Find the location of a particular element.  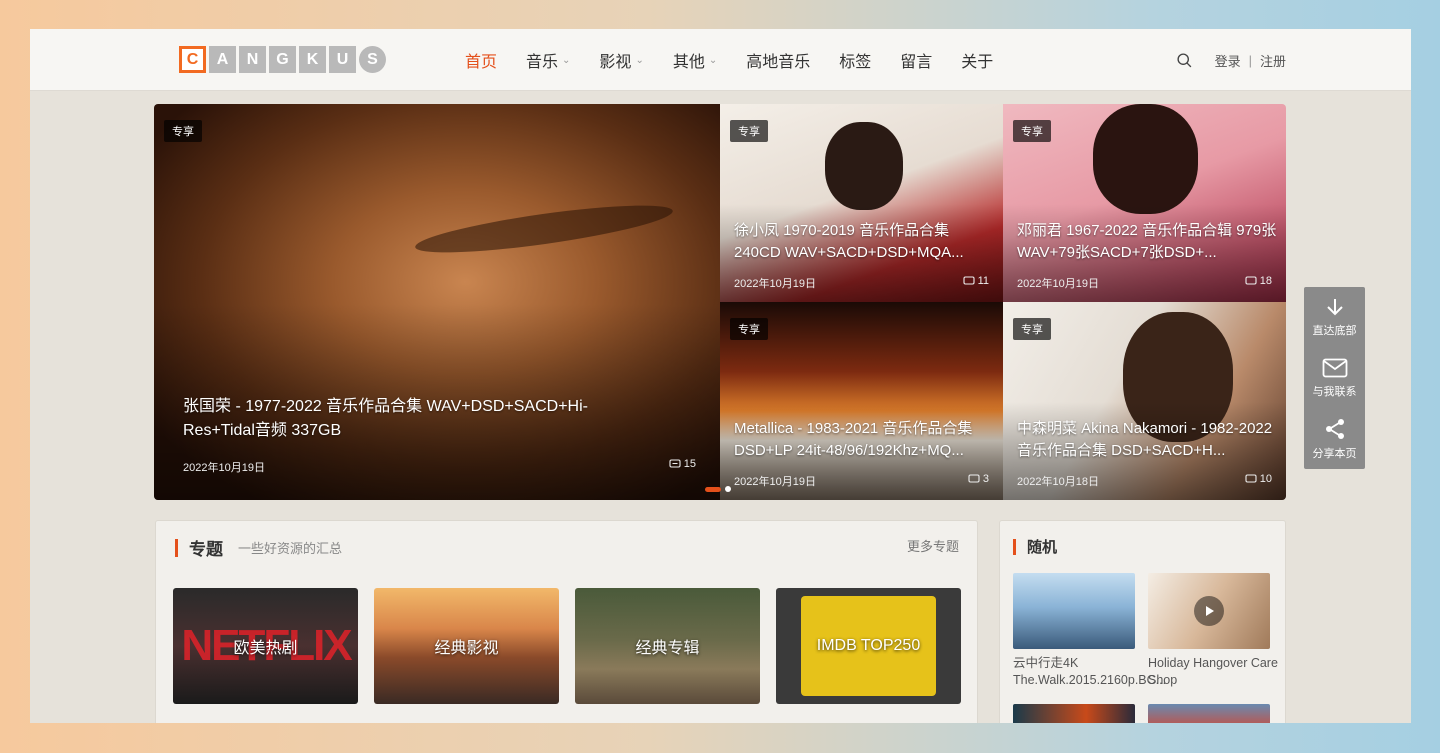

comment-count: 10 is located at coordinates (1258, 479).